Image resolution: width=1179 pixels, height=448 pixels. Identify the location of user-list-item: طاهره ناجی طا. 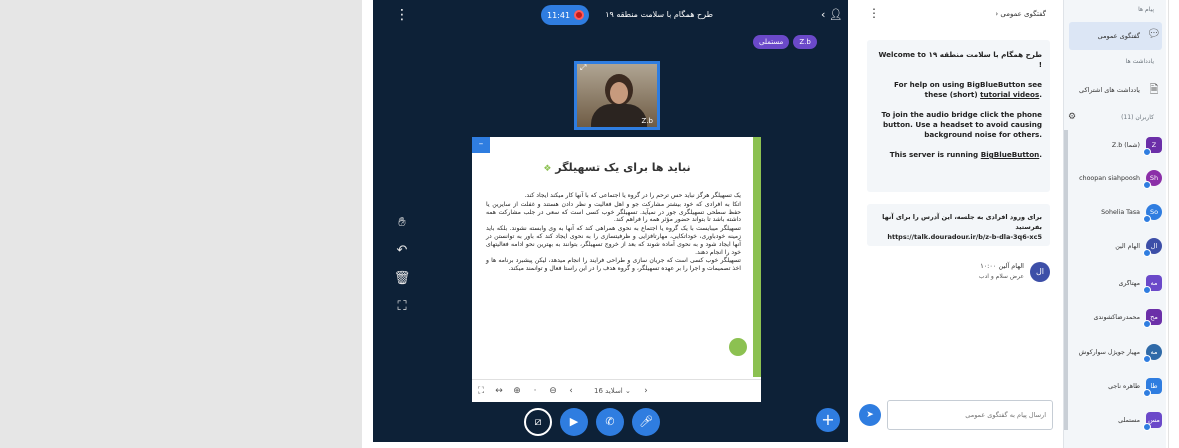
(1115, 386).